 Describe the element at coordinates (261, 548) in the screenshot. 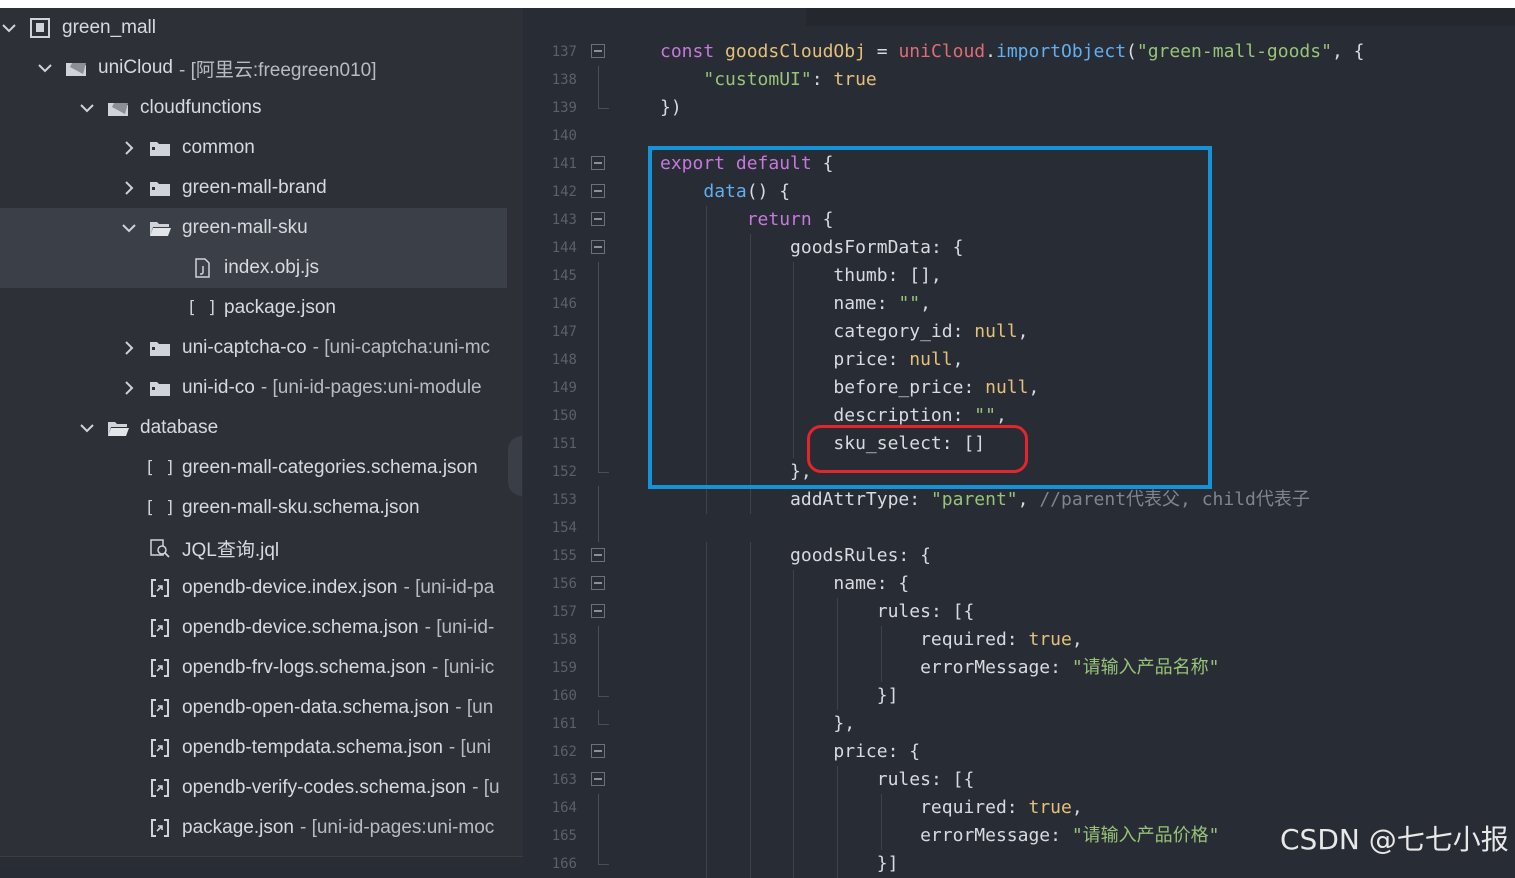

I see `tree-item: JQL查询.jql` at that location.